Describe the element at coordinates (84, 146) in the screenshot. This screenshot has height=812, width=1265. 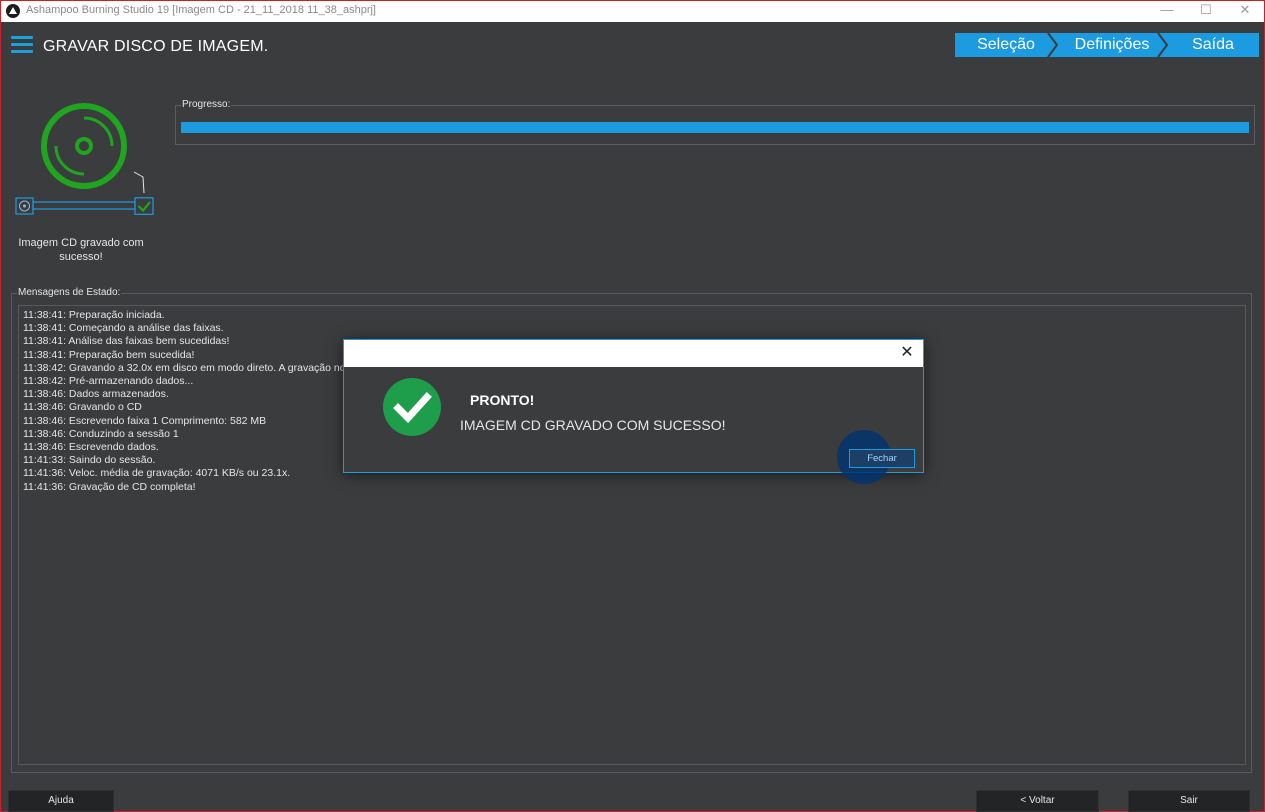
I see `disc-success-icon` at that location.